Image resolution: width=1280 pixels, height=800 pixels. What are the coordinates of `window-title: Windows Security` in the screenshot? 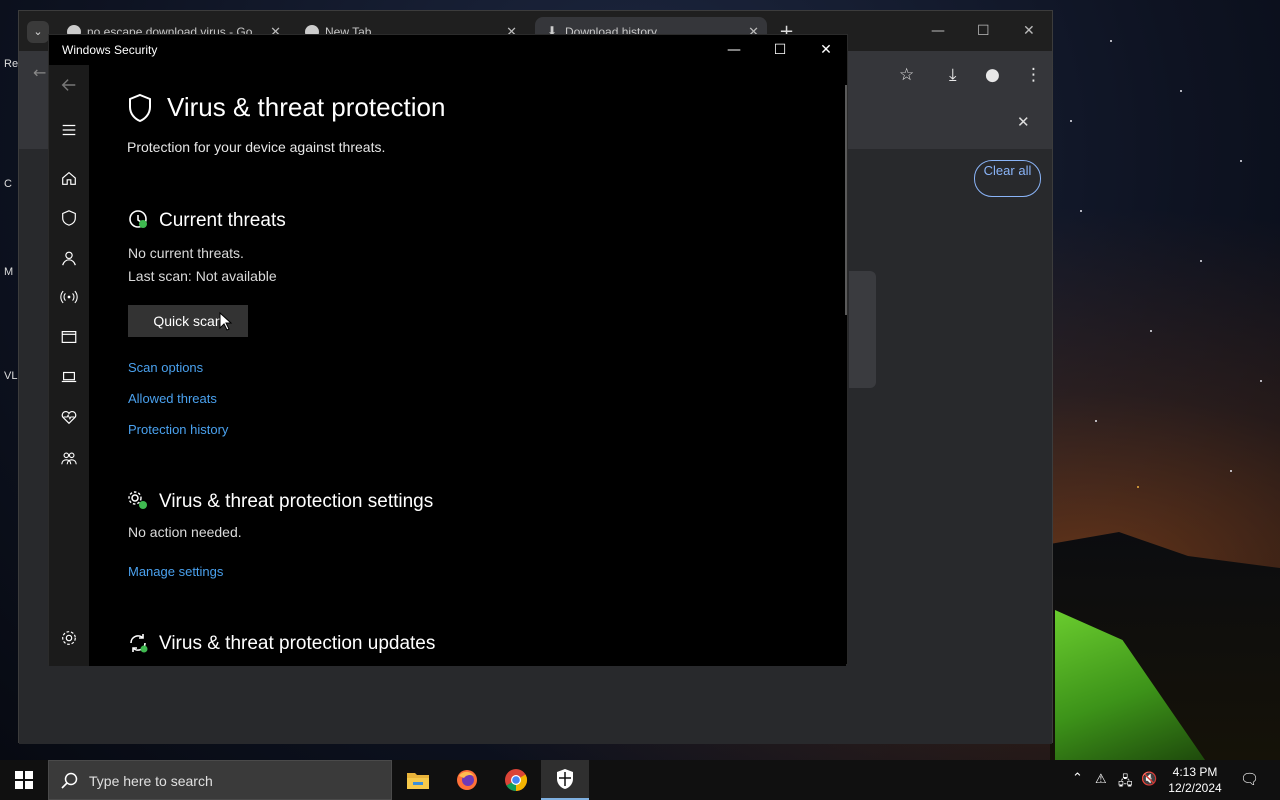 It's located at (110, 50).